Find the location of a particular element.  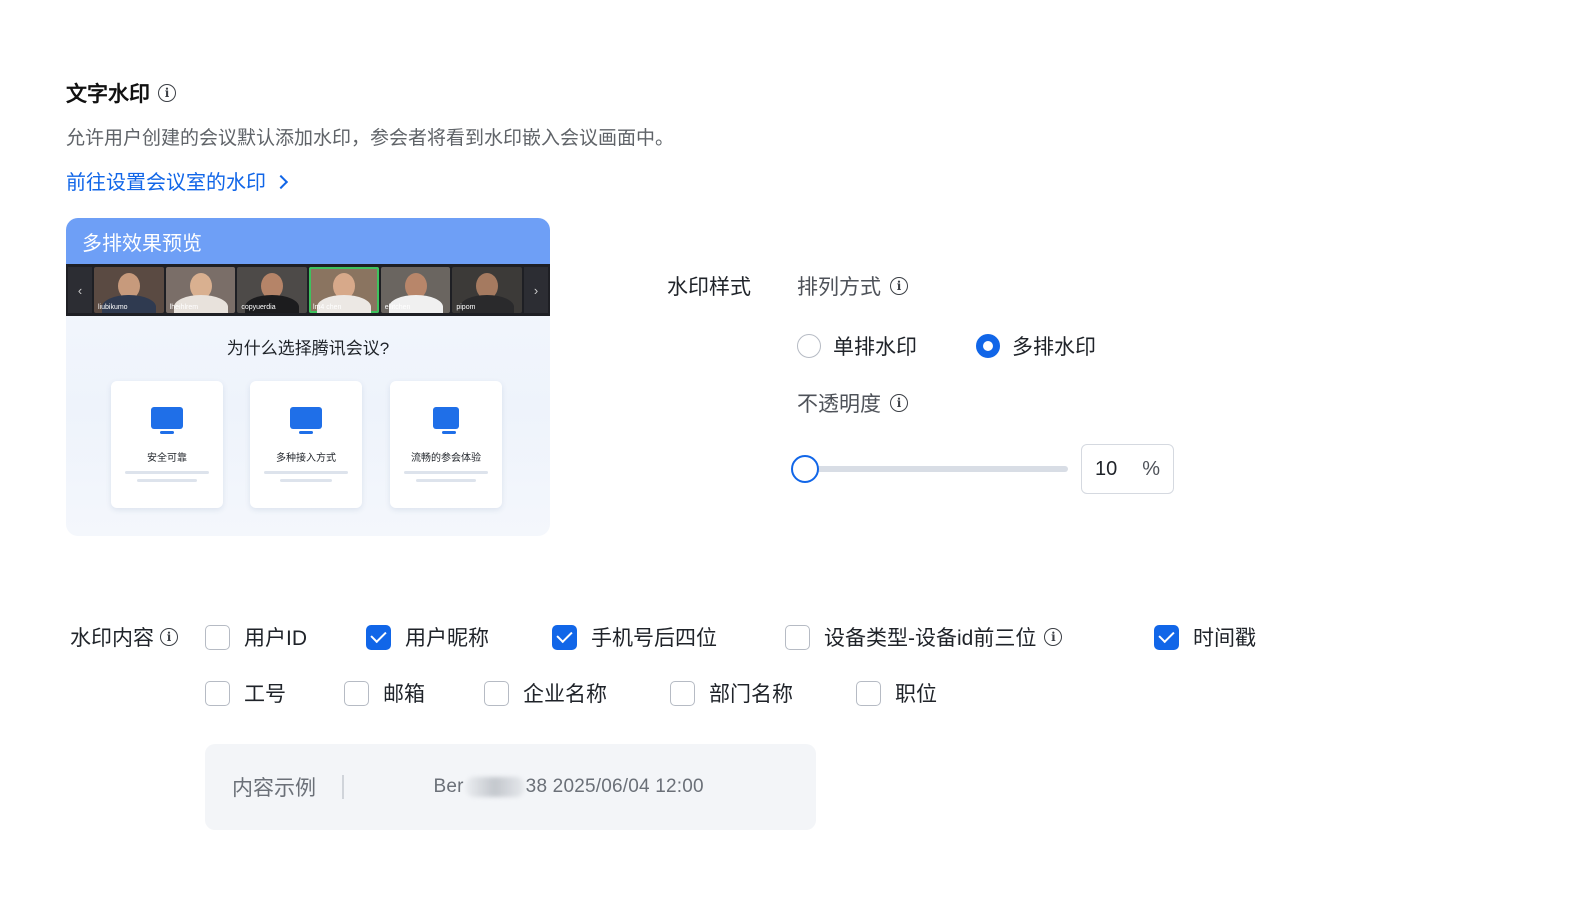

radio-label: 多排水印 is located at coordinates (1054, 346).